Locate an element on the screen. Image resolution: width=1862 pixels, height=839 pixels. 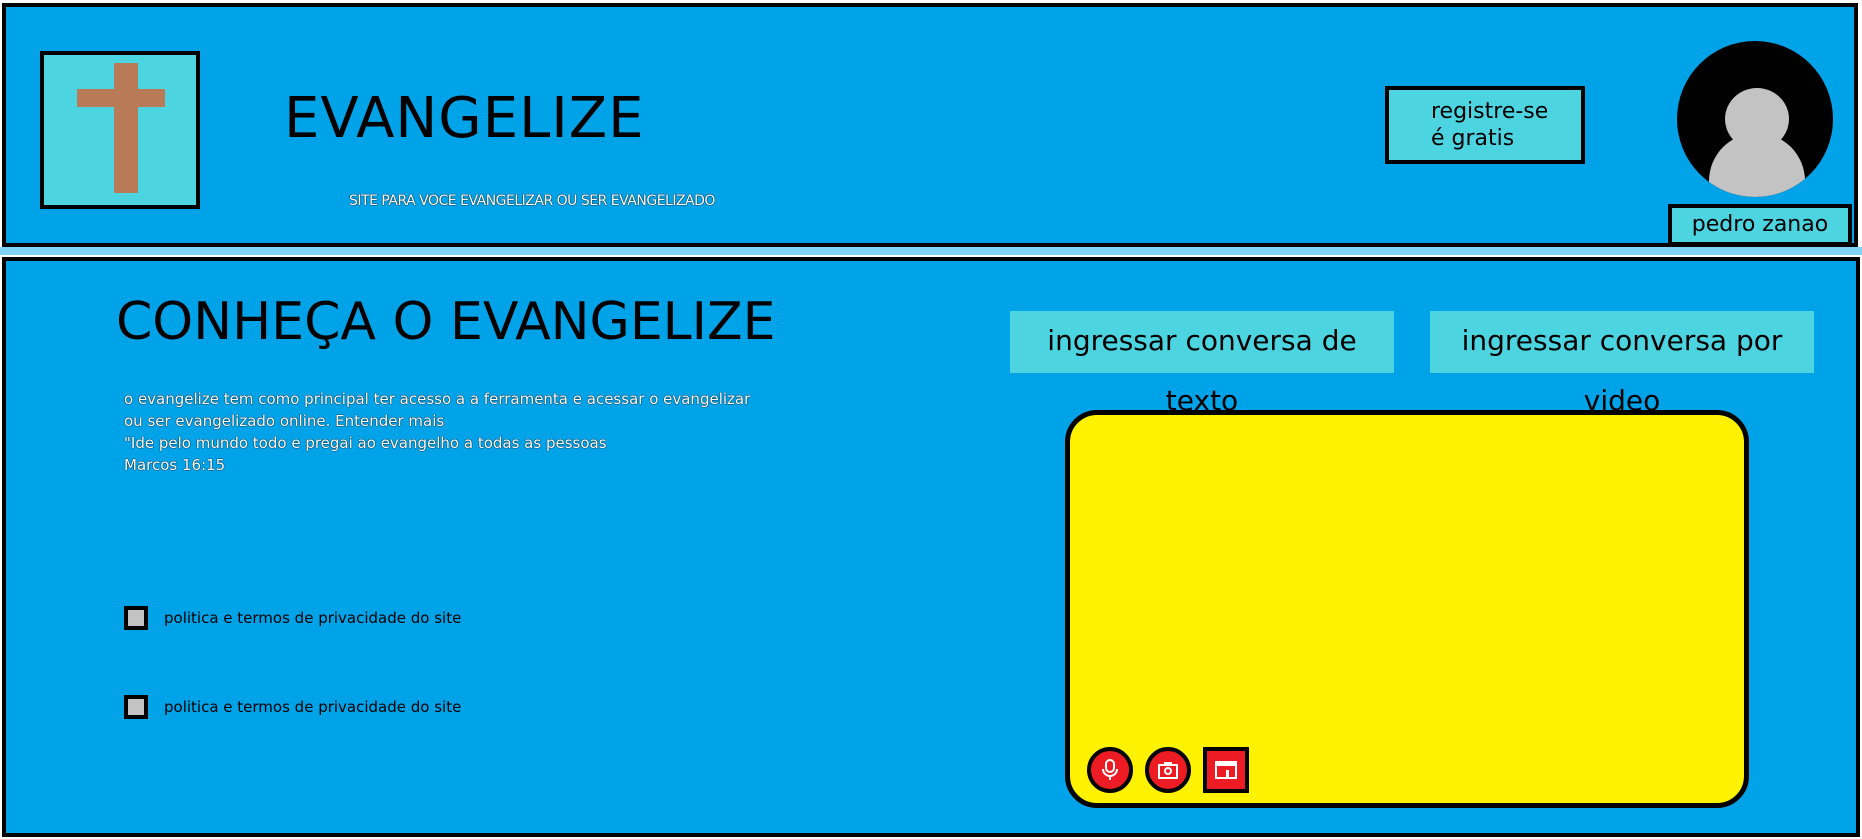
section-title: CONHEÇA O EVANGELIZE is located at coordinates (446, 322).